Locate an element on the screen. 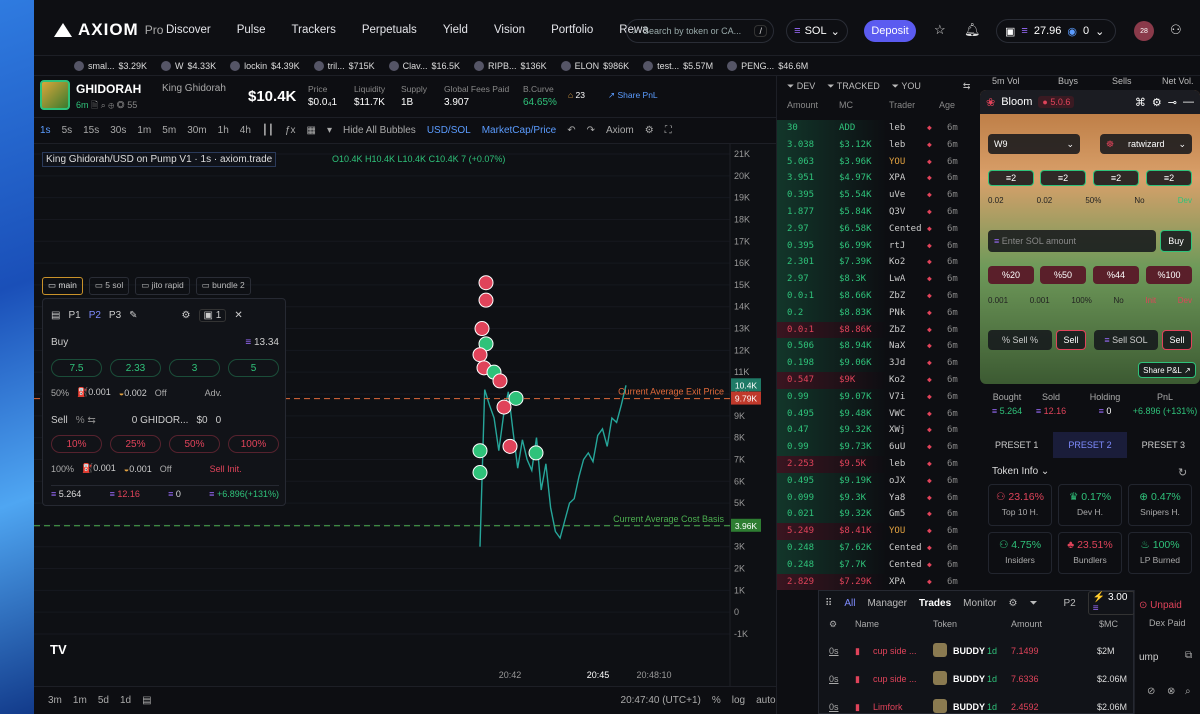 The width and height of the screenshot is (1200, 714). trade-trader: 3Jd is located at coordinates (897, 363).